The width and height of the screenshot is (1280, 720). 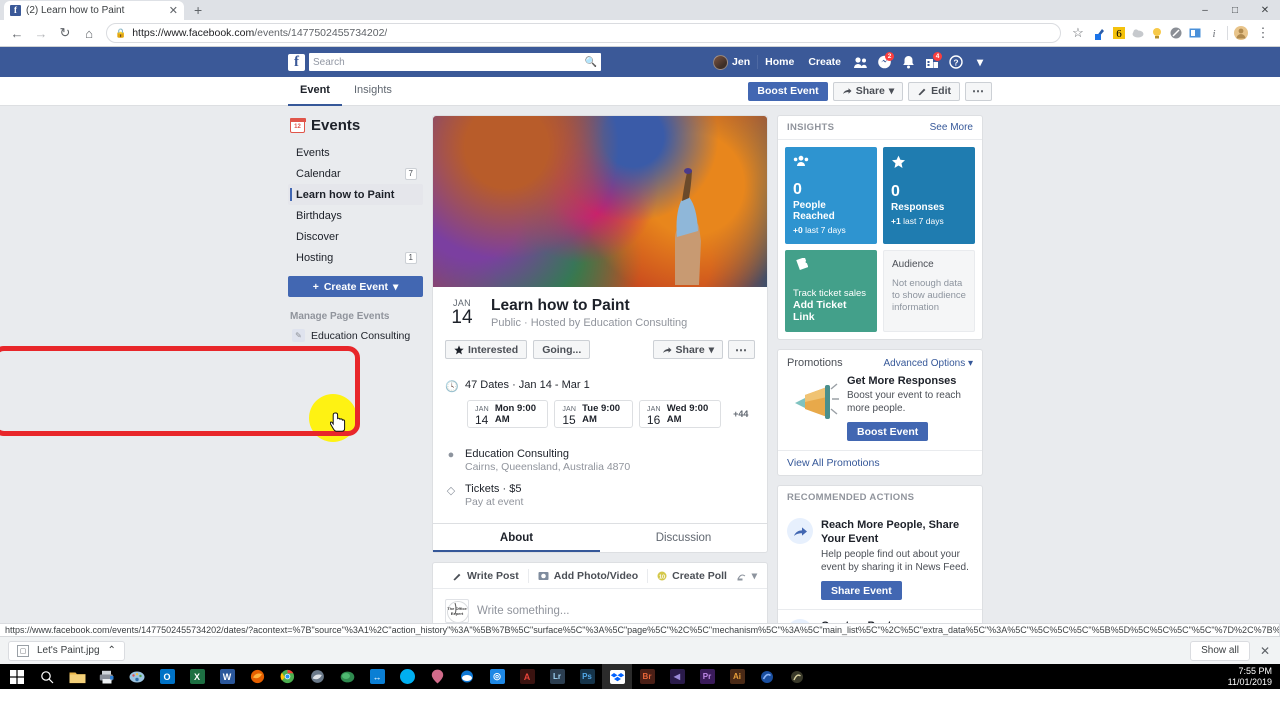 I want to click on advanced-options-link: Advanced Options ▾, so click(x=928, y=363).